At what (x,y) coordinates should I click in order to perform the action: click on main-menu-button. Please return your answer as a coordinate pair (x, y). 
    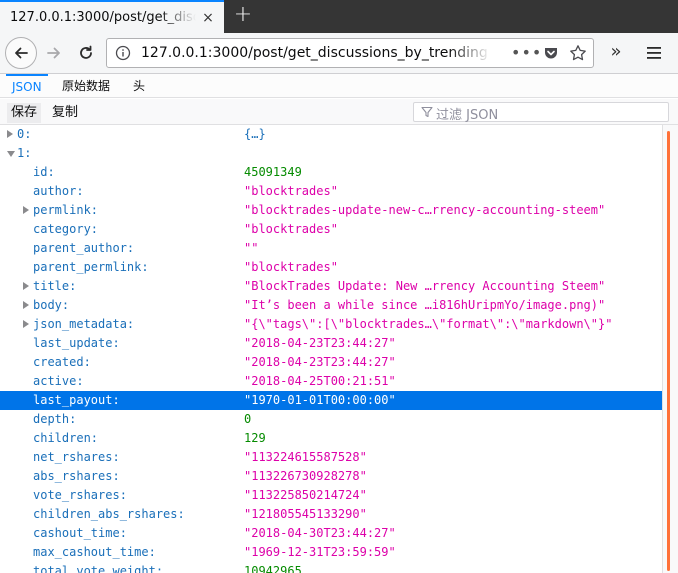
    Looking at the image, I should click on (654, 53).